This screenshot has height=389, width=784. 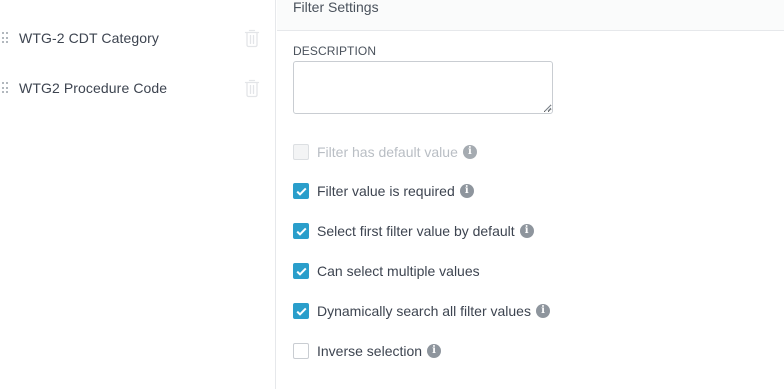 I want to click on checkbox-inverse-selection, so click(x=301, y=351).